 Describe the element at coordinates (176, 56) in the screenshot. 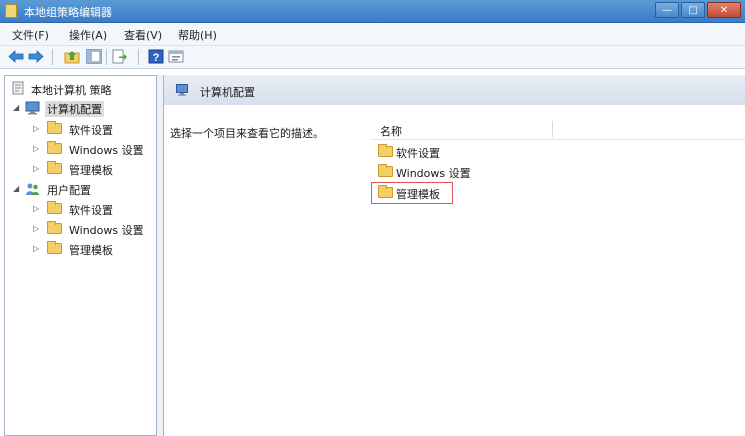

I see `properties-icon` at that location.